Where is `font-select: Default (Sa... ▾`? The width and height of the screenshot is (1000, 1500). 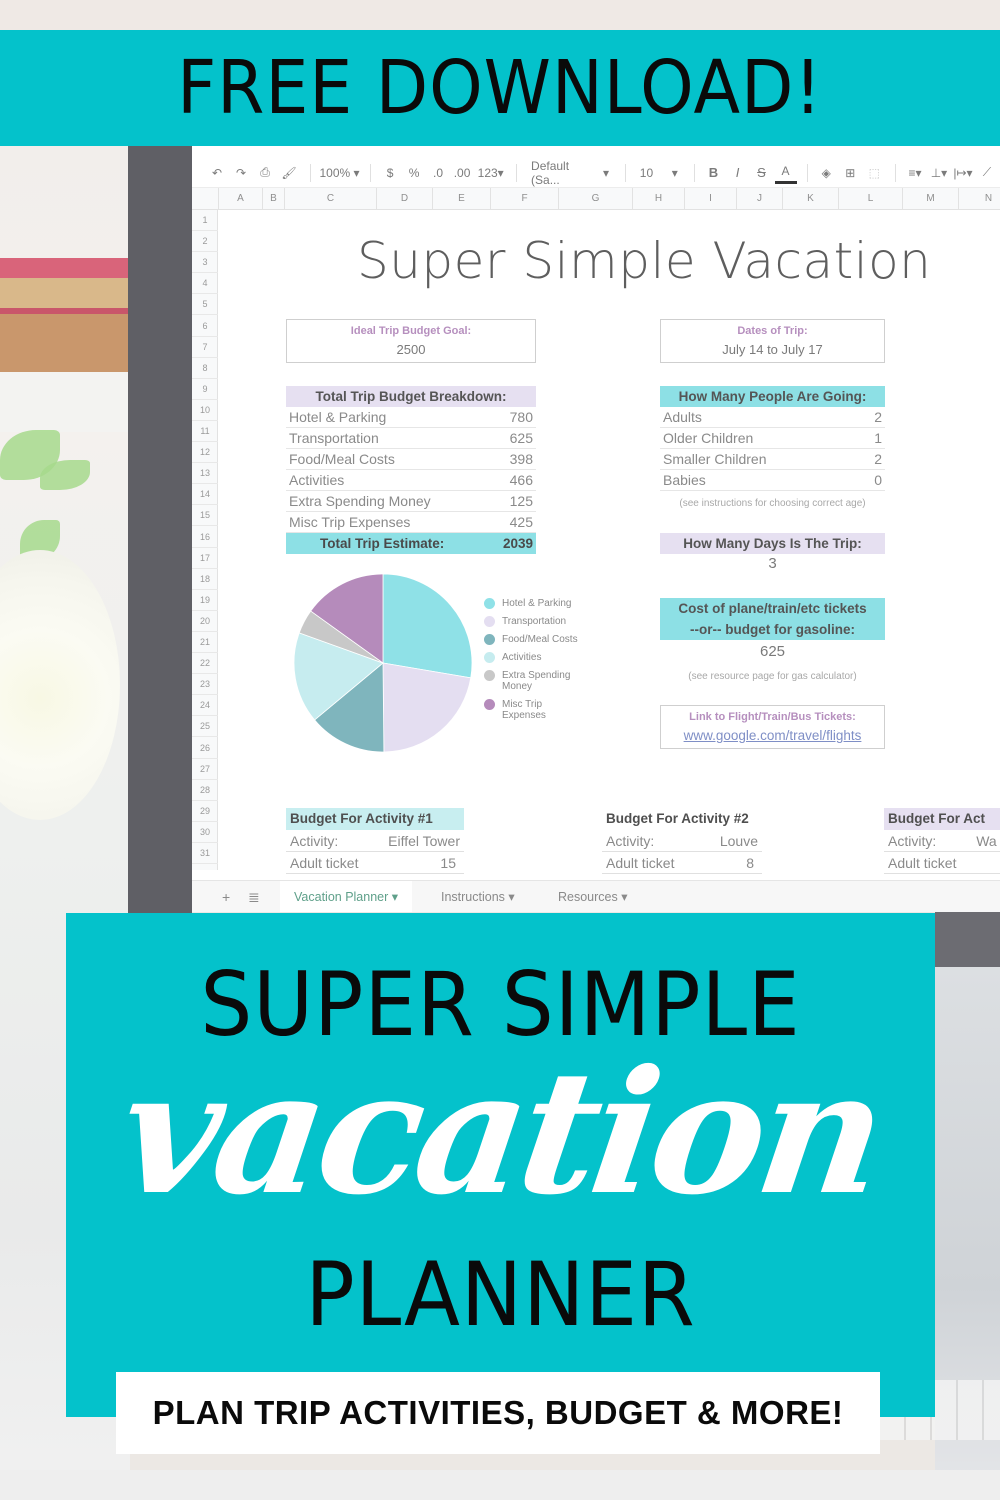
font-select: Default (Sa... ▾ is located at coordinates (570, 173).